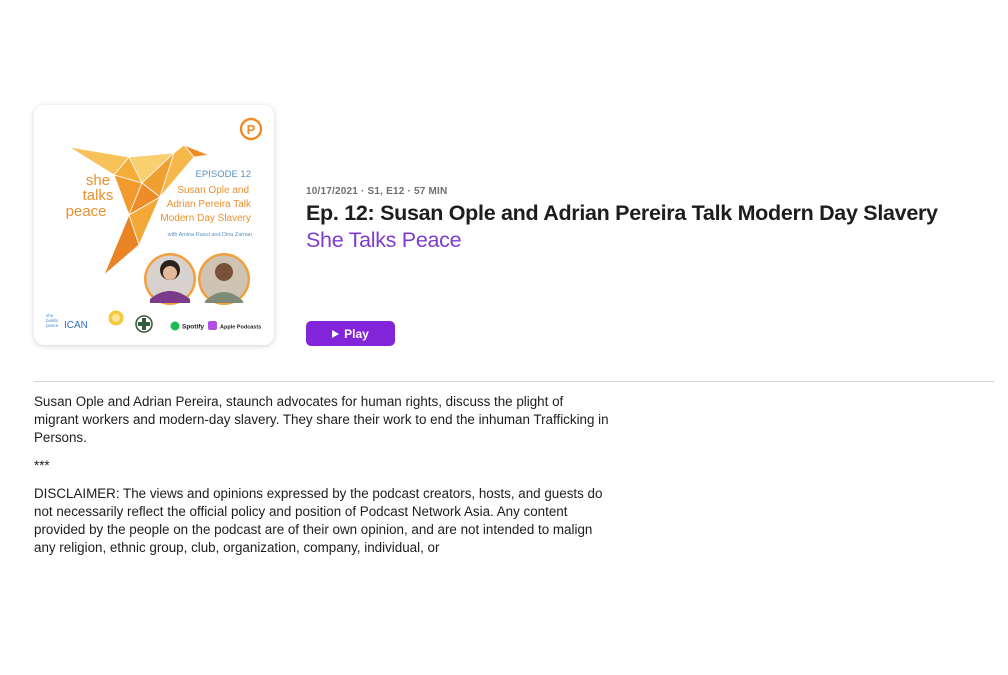 This screenshot has width=1008, height=675. Describe the element at coordinates (213, 190) in the screenshot. I see `svg-text: Susan Ople and` at that location.